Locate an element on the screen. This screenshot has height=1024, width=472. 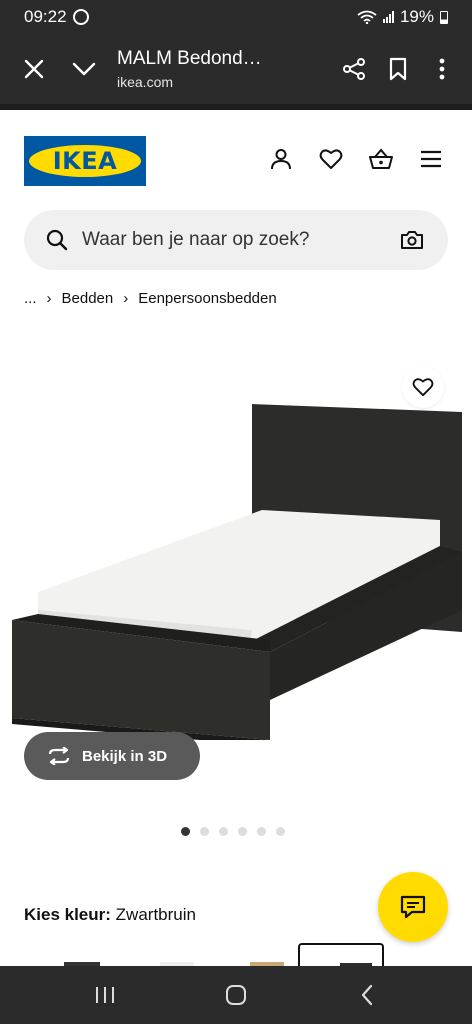
battery-icon is located at coordinates (444, 17).